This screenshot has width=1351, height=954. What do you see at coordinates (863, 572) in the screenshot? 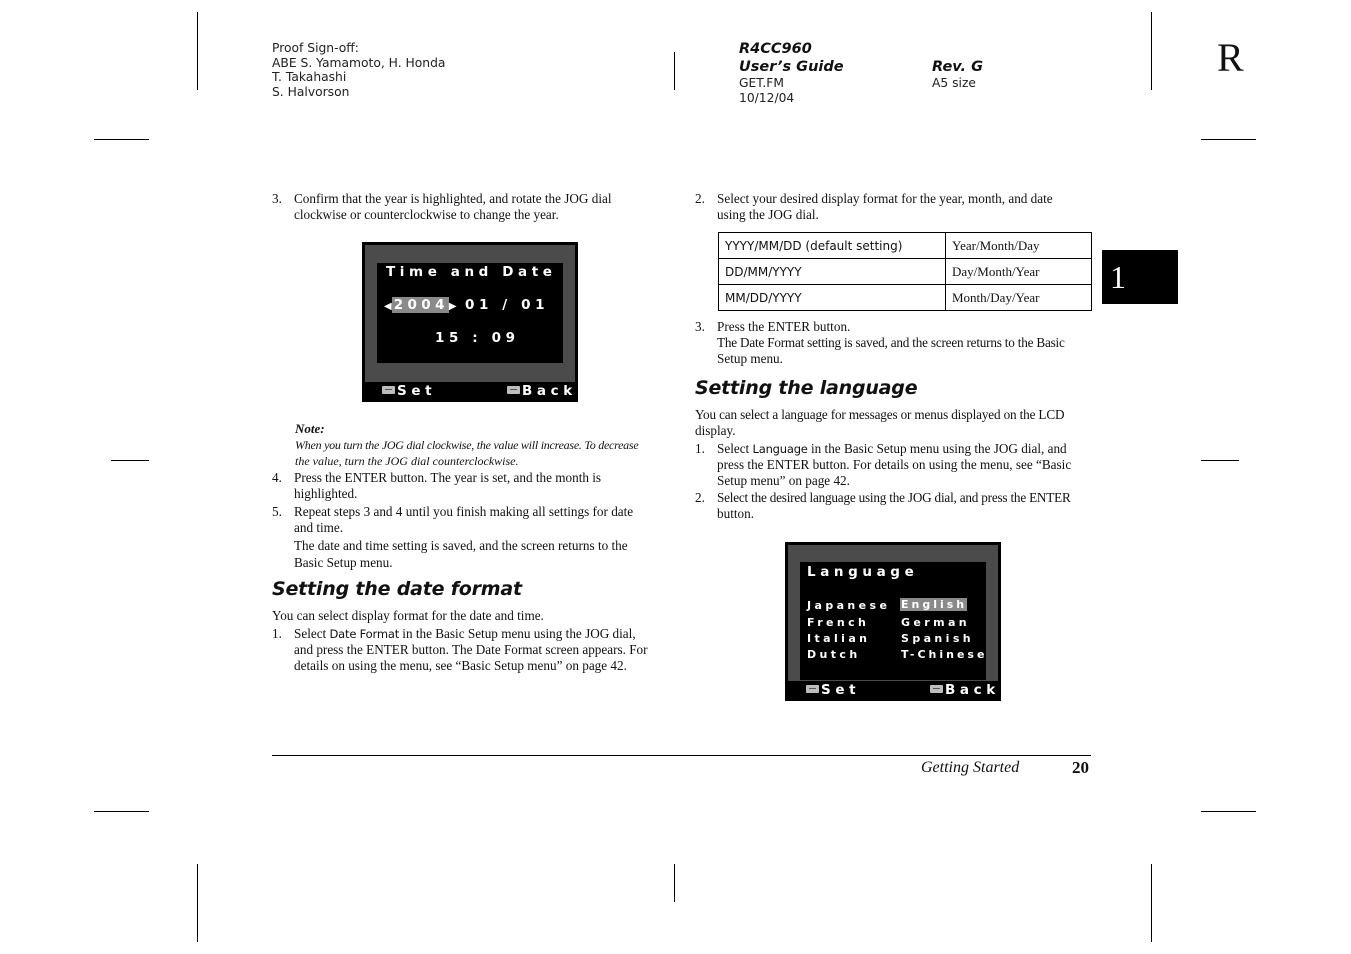
I see `lcd-title: Language` at bounding box center [863, 572].